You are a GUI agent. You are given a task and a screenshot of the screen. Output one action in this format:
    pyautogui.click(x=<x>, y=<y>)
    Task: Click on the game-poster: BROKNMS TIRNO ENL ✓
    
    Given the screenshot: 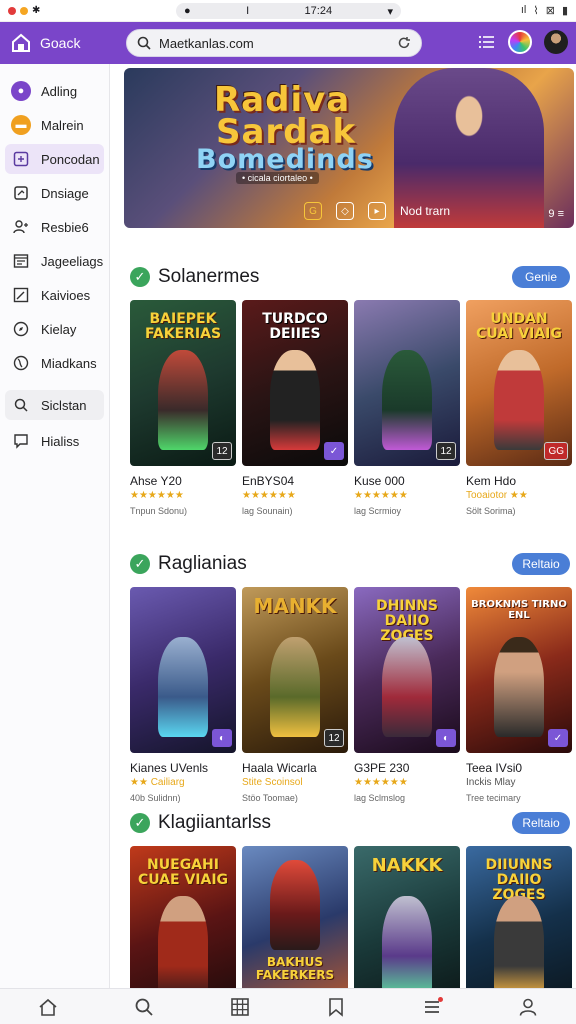 What is the action you would take?
    pyautogui.click(x=519, y=670)
    